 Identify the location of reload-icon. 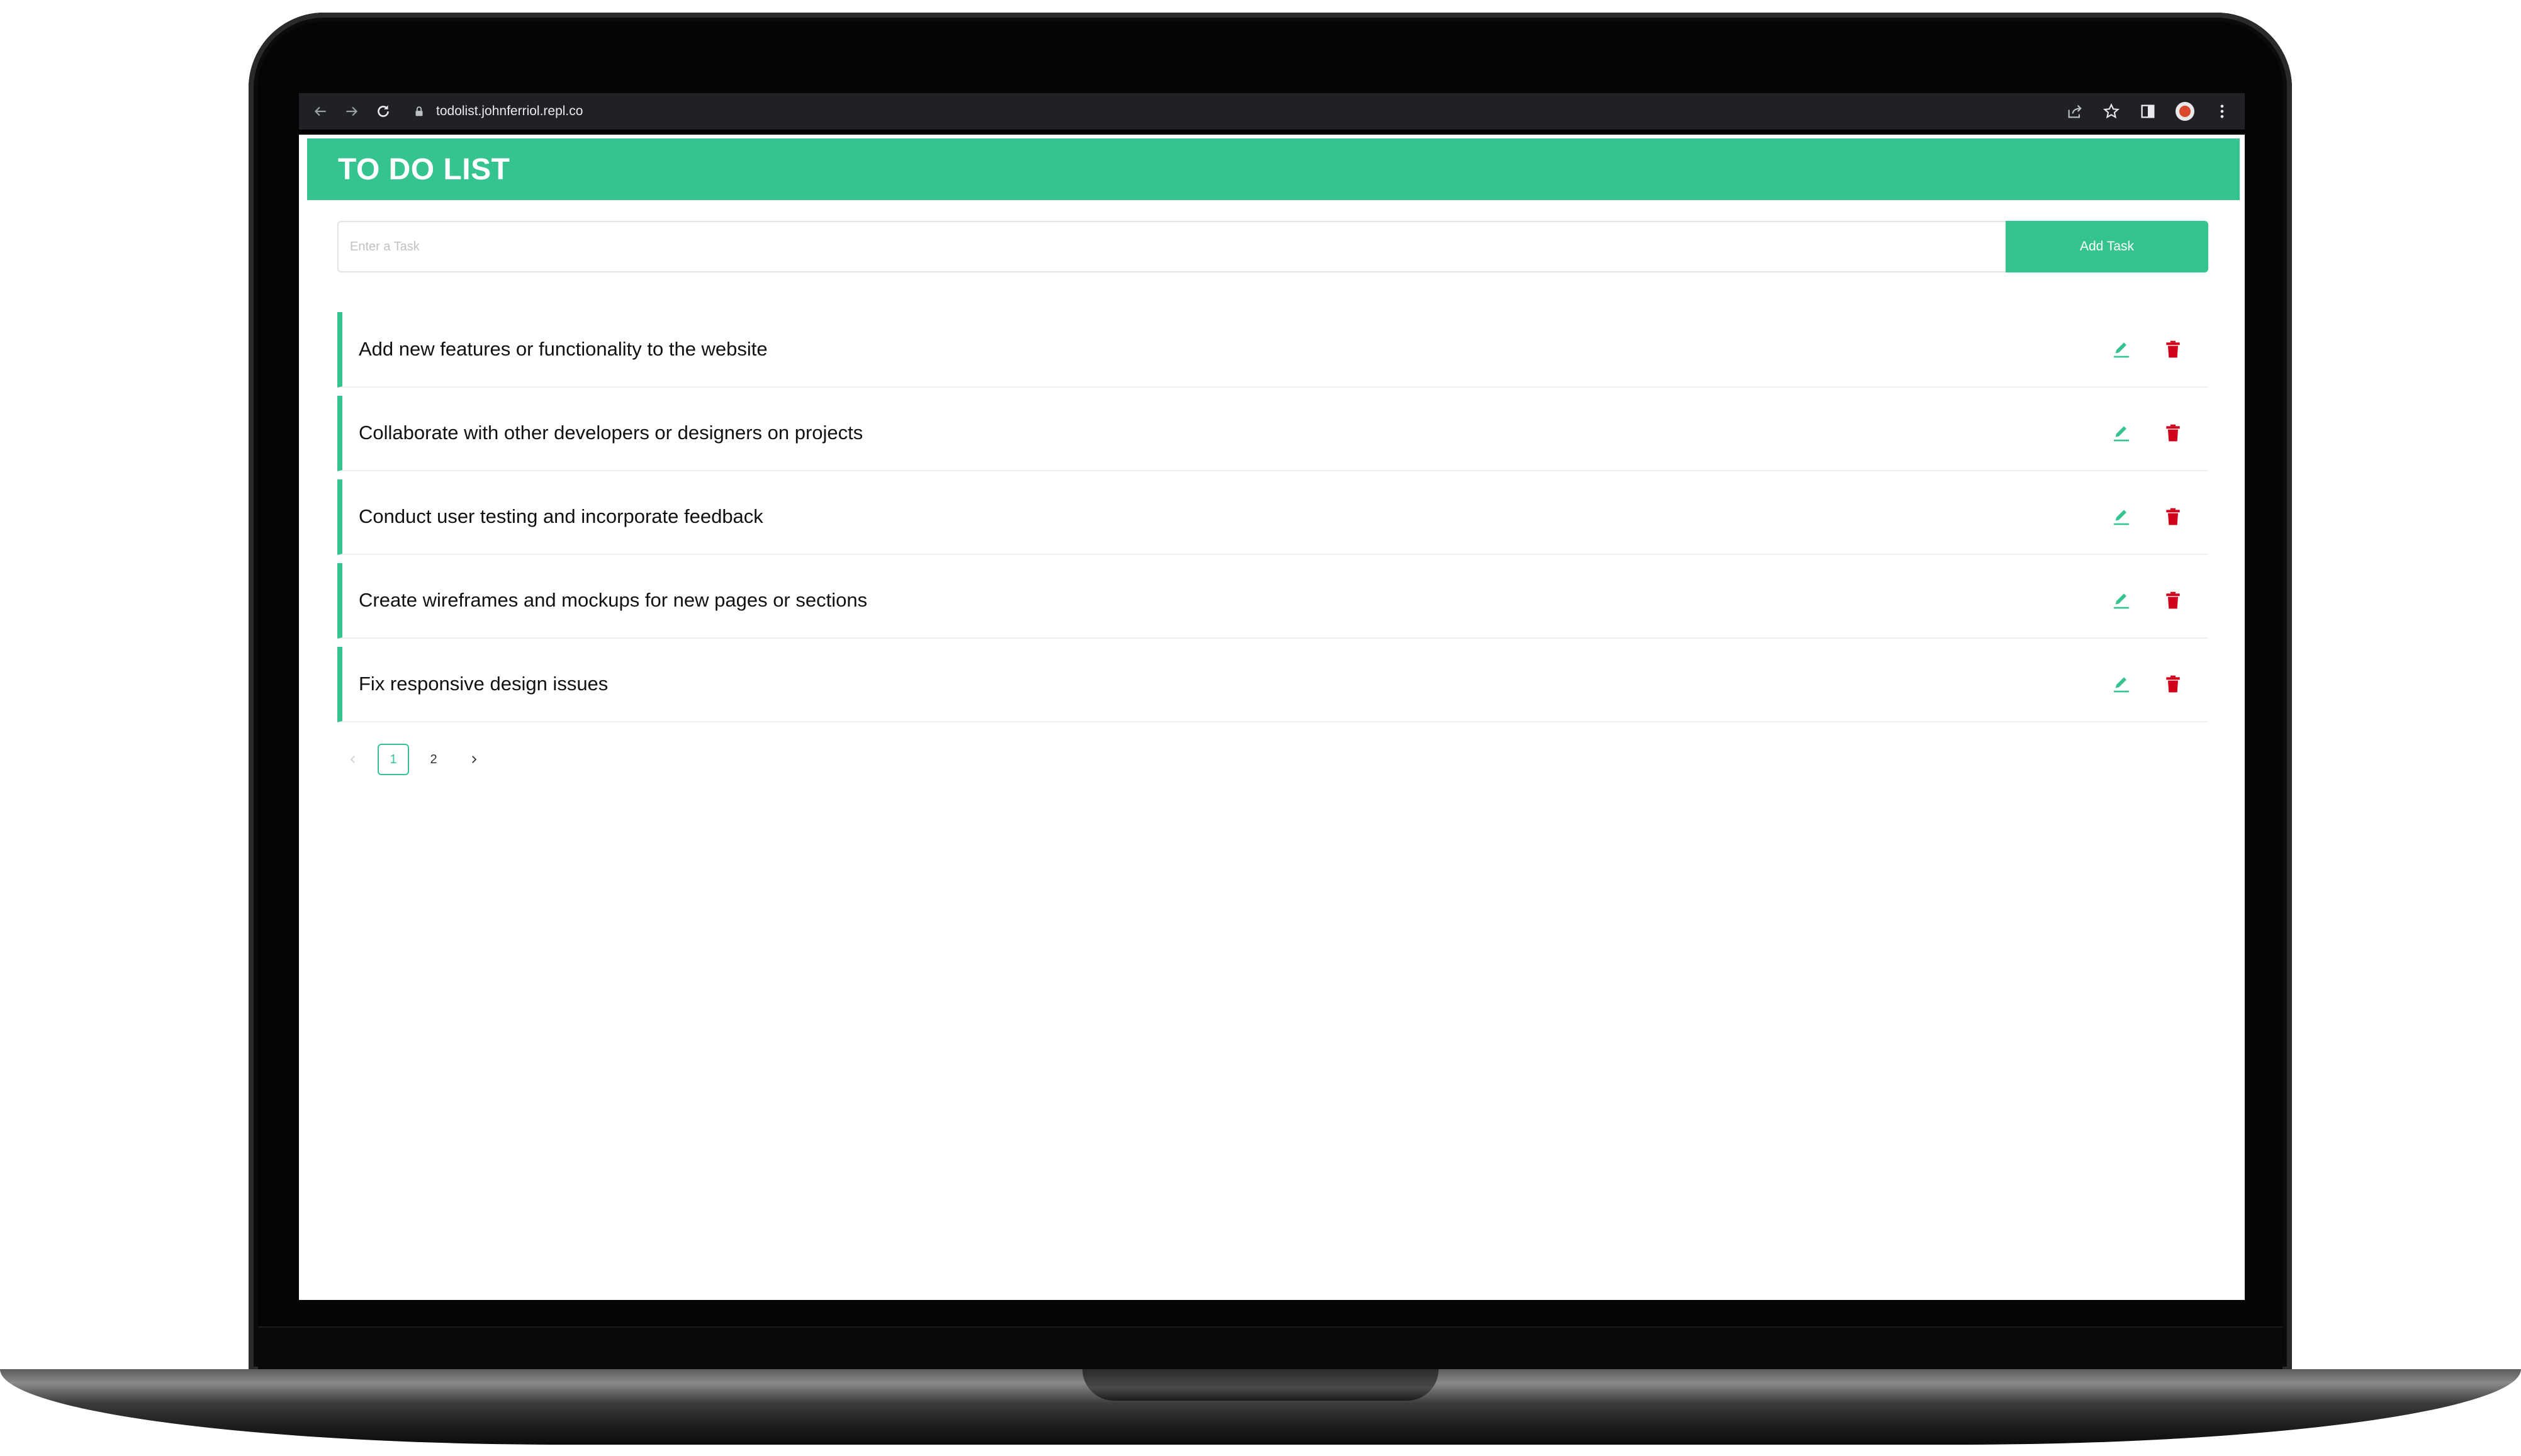
(383, 111).